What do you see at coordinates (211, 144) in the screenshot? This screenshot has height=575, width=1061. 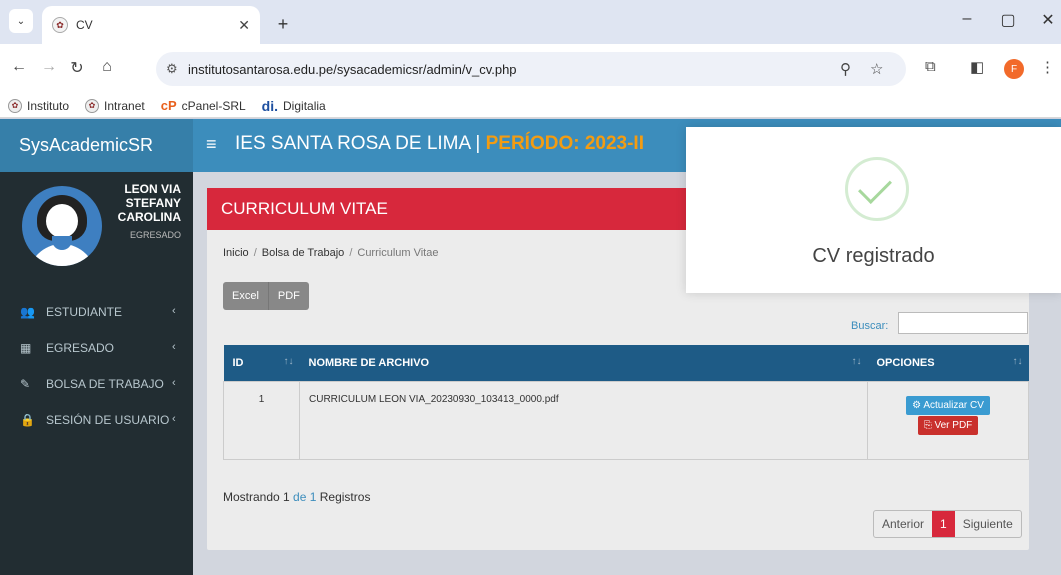 I see `hamburger-menu-icon: ≡` at bounding box center [211, 144].